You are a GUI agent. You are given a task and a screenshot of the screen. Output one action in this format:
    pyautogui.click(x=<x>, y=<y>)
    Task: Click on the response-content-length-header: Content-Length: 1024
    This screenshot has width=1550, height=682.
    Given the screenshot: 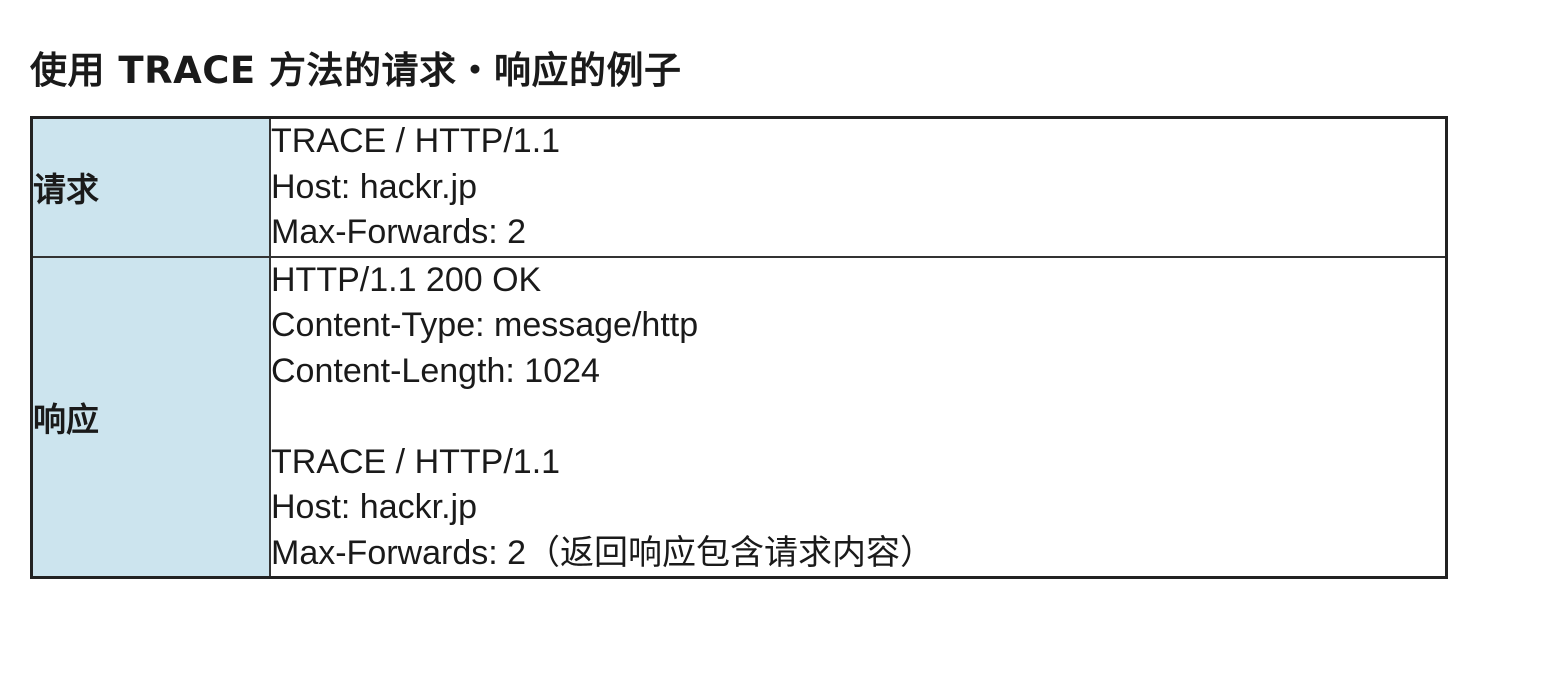 What is the action you would take?
    pyautogui.click(x=435, y=370)
    